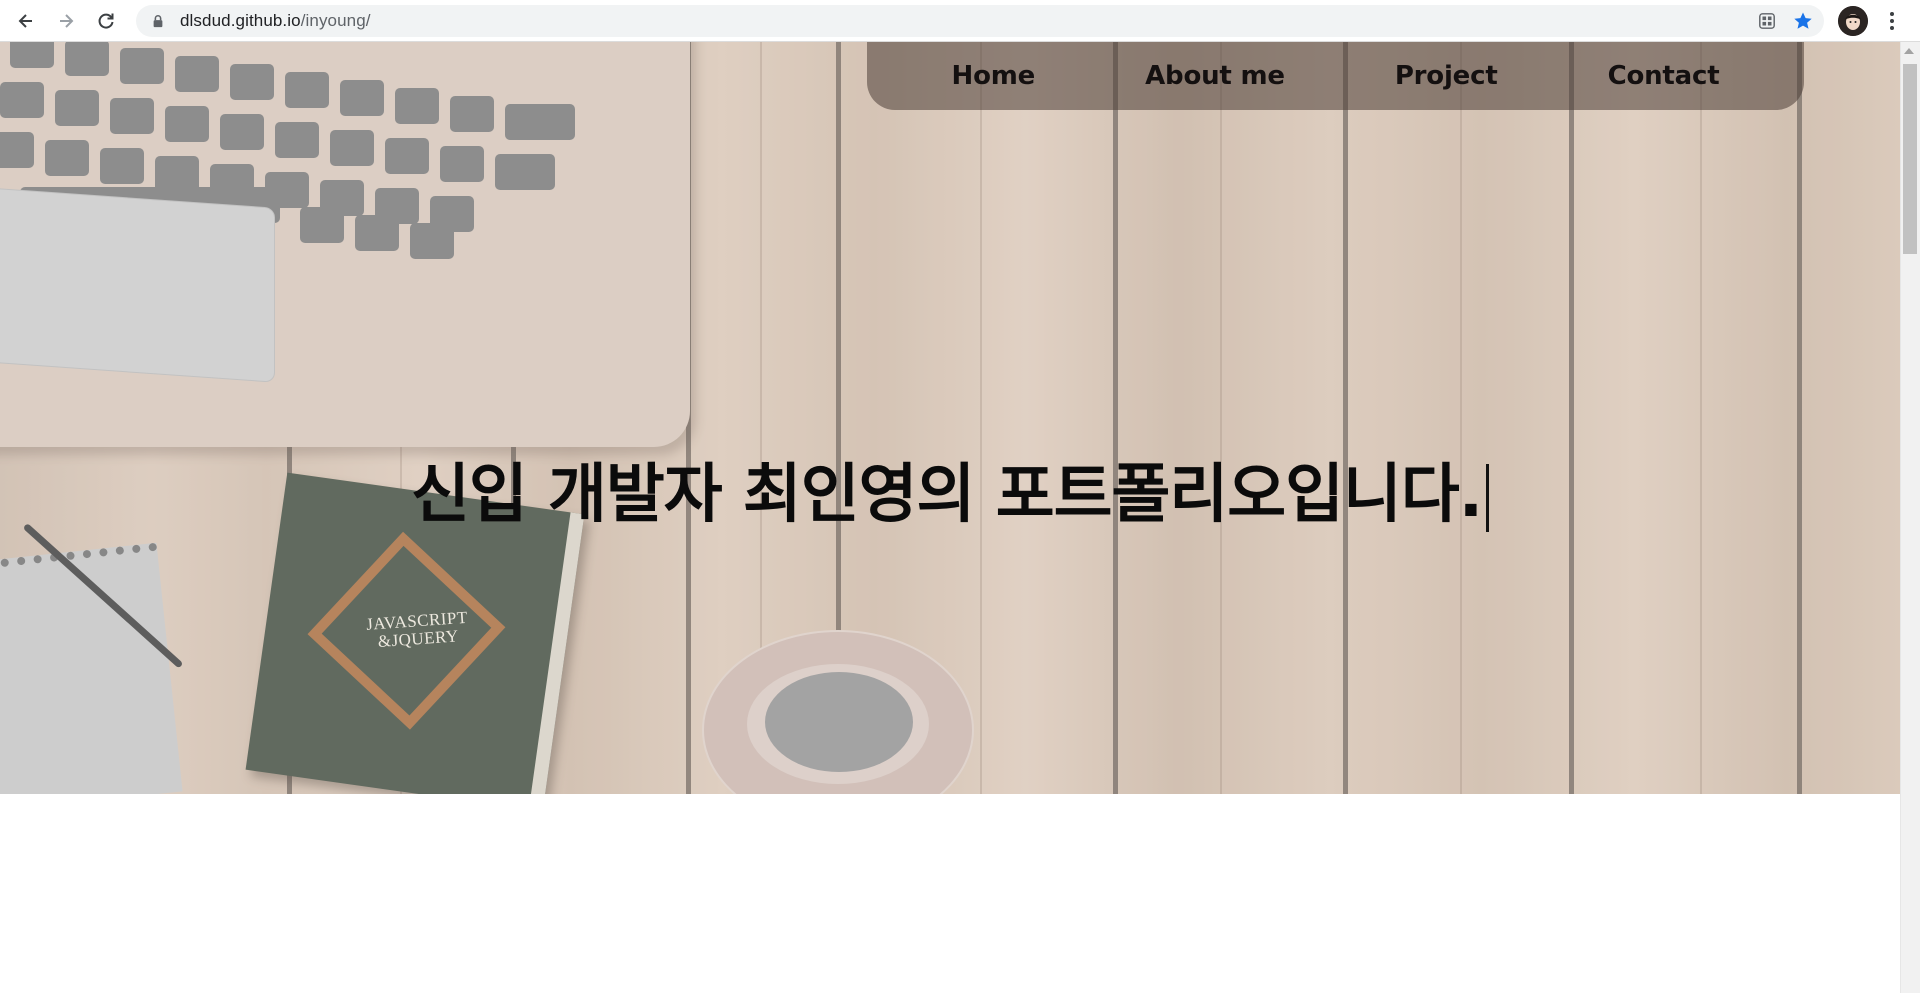 The height and width of the screenshot is (993, 1920). What do you see at coordinates (1910, 159) in the screenshot?
I see `scrollbar-thumb` at bounding box center [1910, 159].